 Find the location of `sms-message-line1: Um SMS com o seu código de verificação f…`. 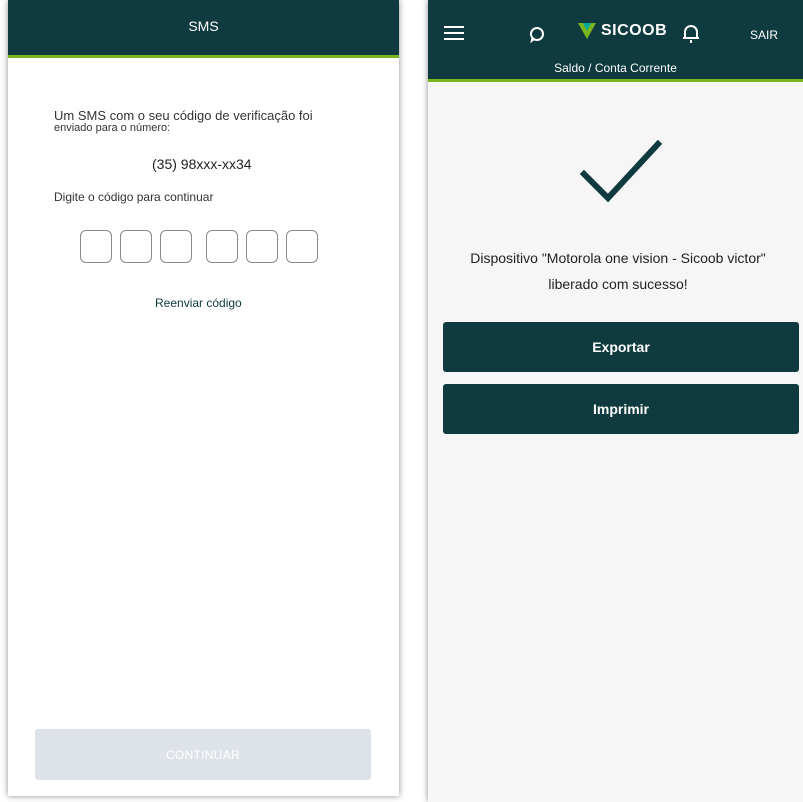

sms-message-line1: Um SMS com o seu código de verificação f… is located at coordinates (183, 115).